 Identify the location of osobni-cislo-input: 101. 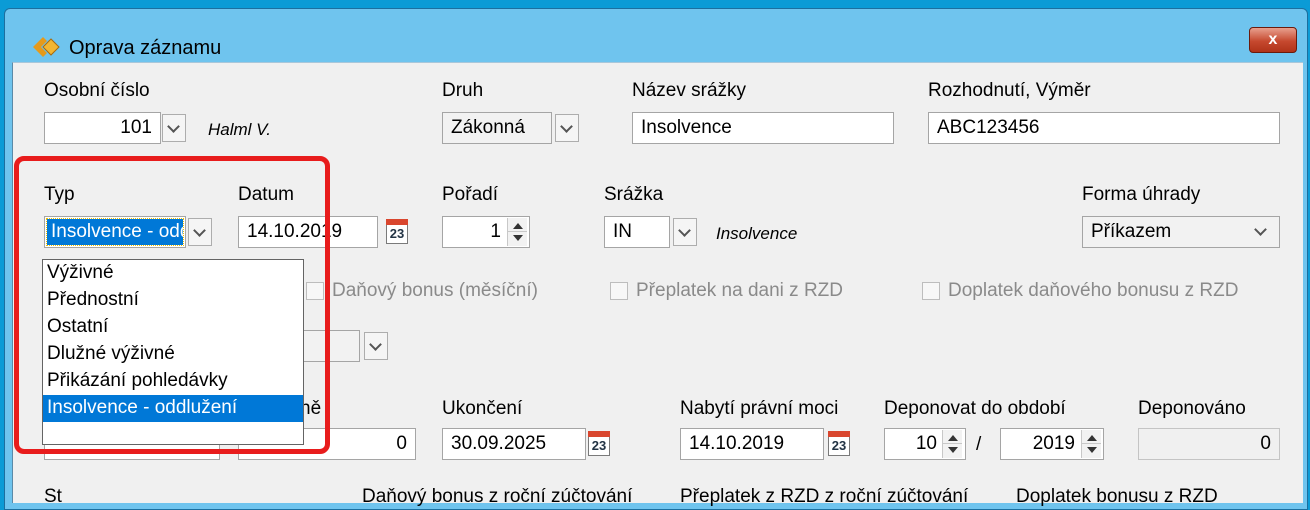
(102, 128).